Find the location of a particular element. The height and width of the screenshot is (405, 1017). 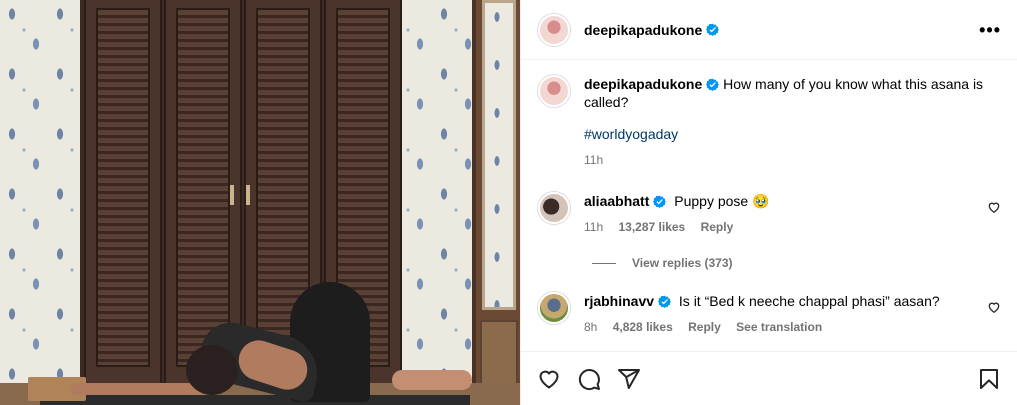

see-translation-button: See translation is located at coordinates (779, 327).